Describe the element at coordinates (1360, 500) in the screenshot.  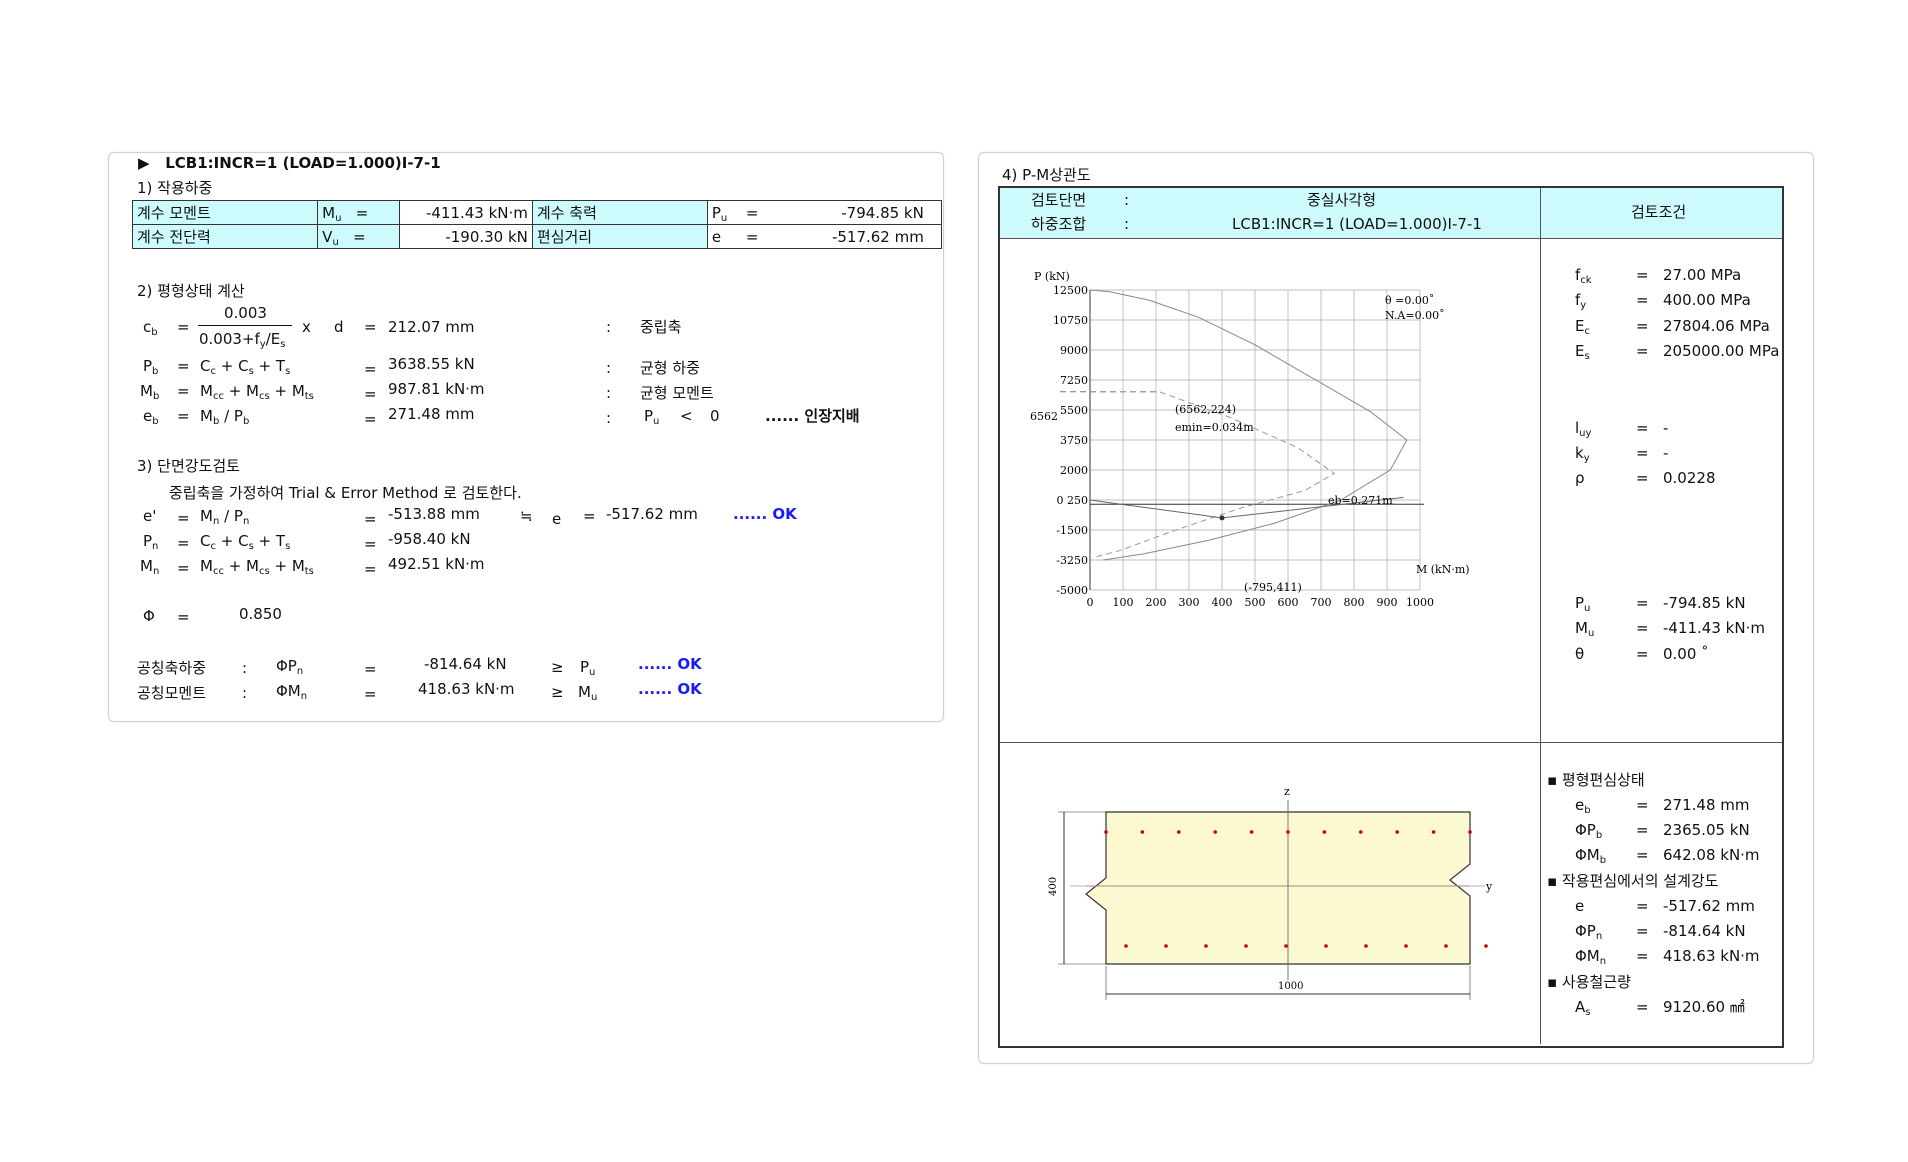
I see `eb-annotation: eb=0.271m` at that location.